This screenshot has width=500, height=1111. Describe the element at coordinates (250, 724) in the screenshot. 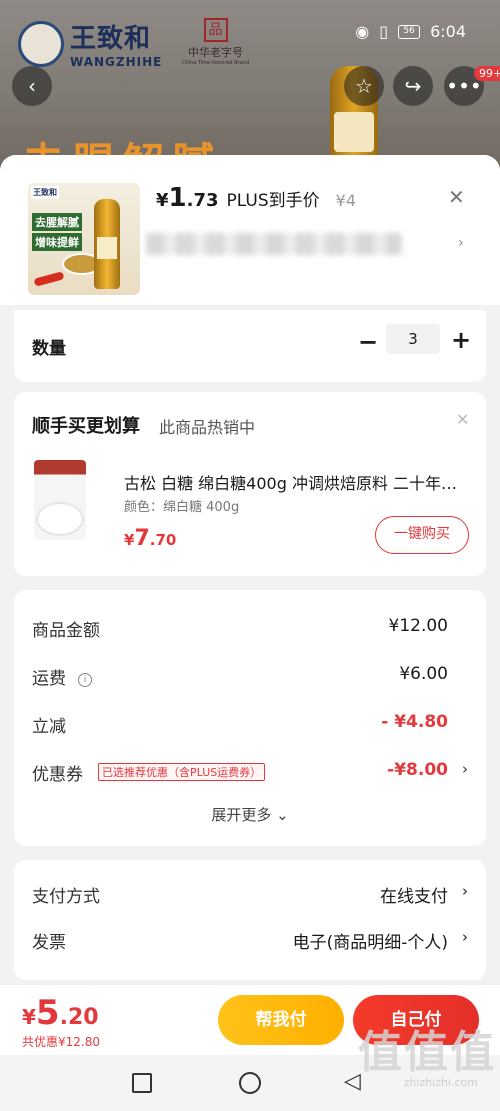

I see `discount-row: 立减 - ¥4.80` at that location.